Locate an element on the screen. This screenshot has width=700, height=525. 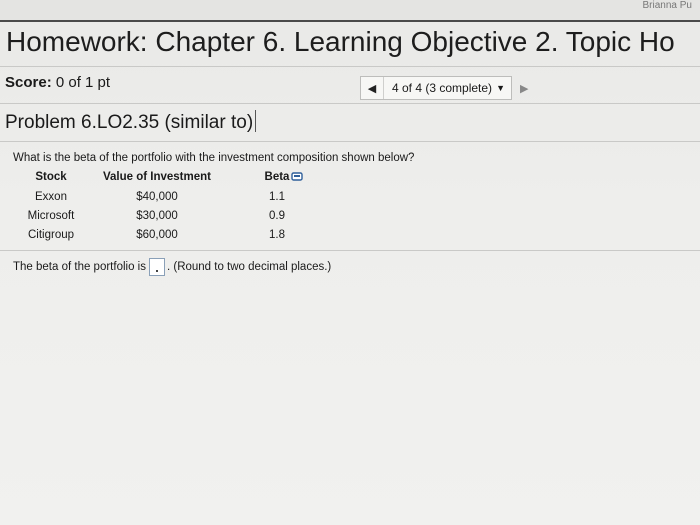
top-bar: Brianna Pu is located at coordinates (350, 11).